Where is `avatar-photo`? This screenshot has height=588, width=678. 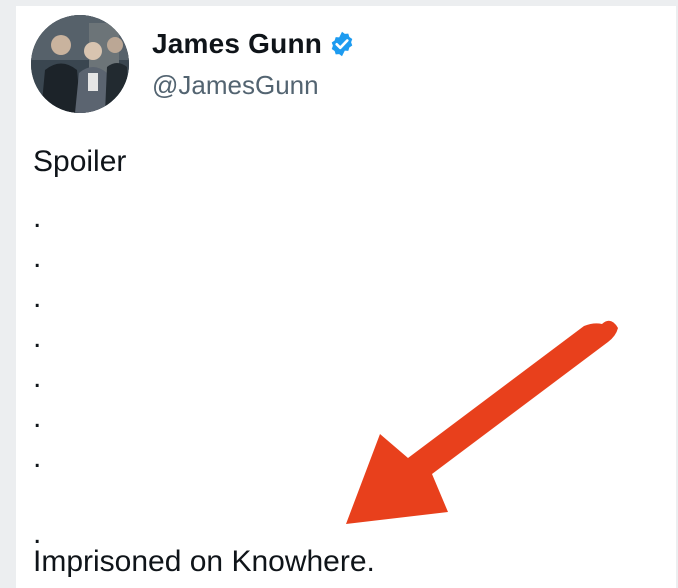
avatar-photo is located at coordinates (80, 64).